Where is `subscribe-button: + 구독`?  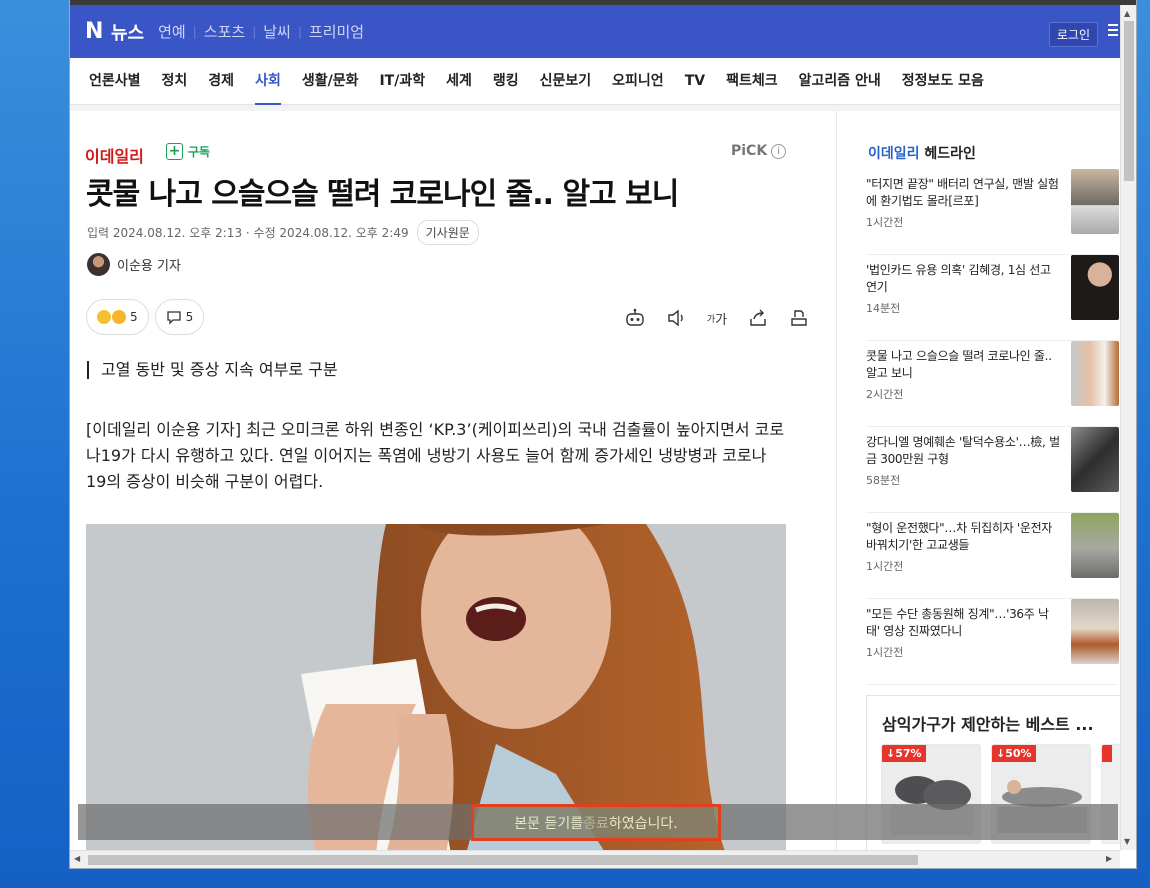 subscribe-button: + 구독 is located at coordinates (188, 151).